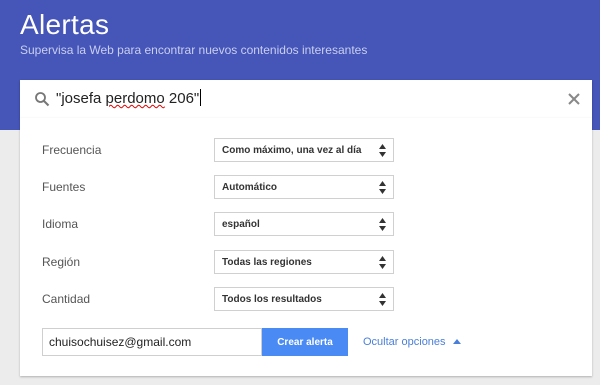 The height and width of the screenshot is (385, 600). What do you see at coordinates (404, 342) in the screenshot?
I see `hide-options-label: Ocultar opciones` at bounding box center [404, 342].